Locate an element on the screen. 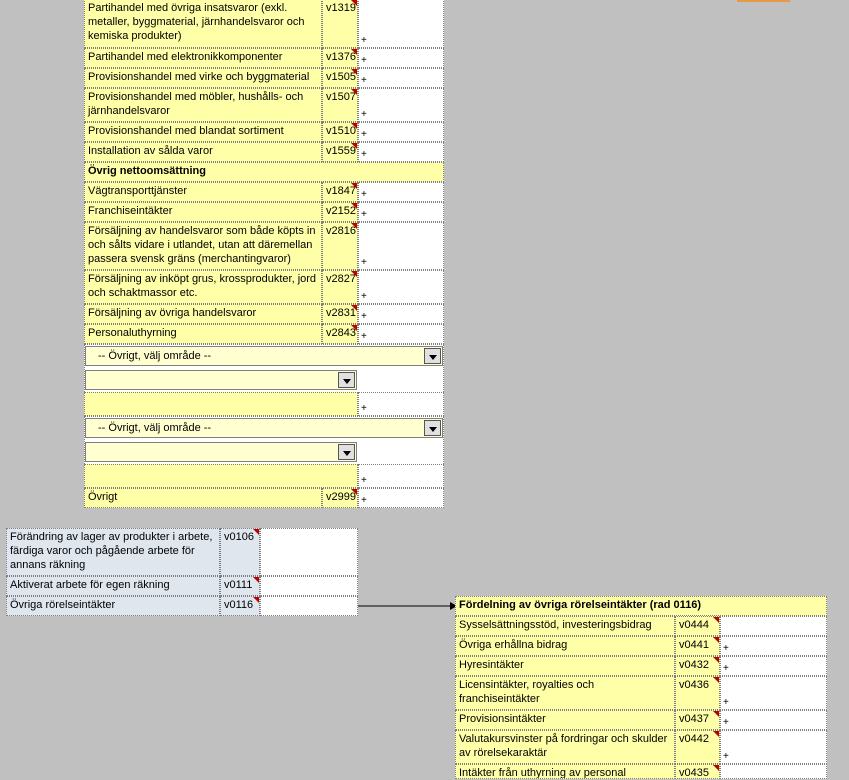  input-v2843: + is located at coordinates (401, 334).